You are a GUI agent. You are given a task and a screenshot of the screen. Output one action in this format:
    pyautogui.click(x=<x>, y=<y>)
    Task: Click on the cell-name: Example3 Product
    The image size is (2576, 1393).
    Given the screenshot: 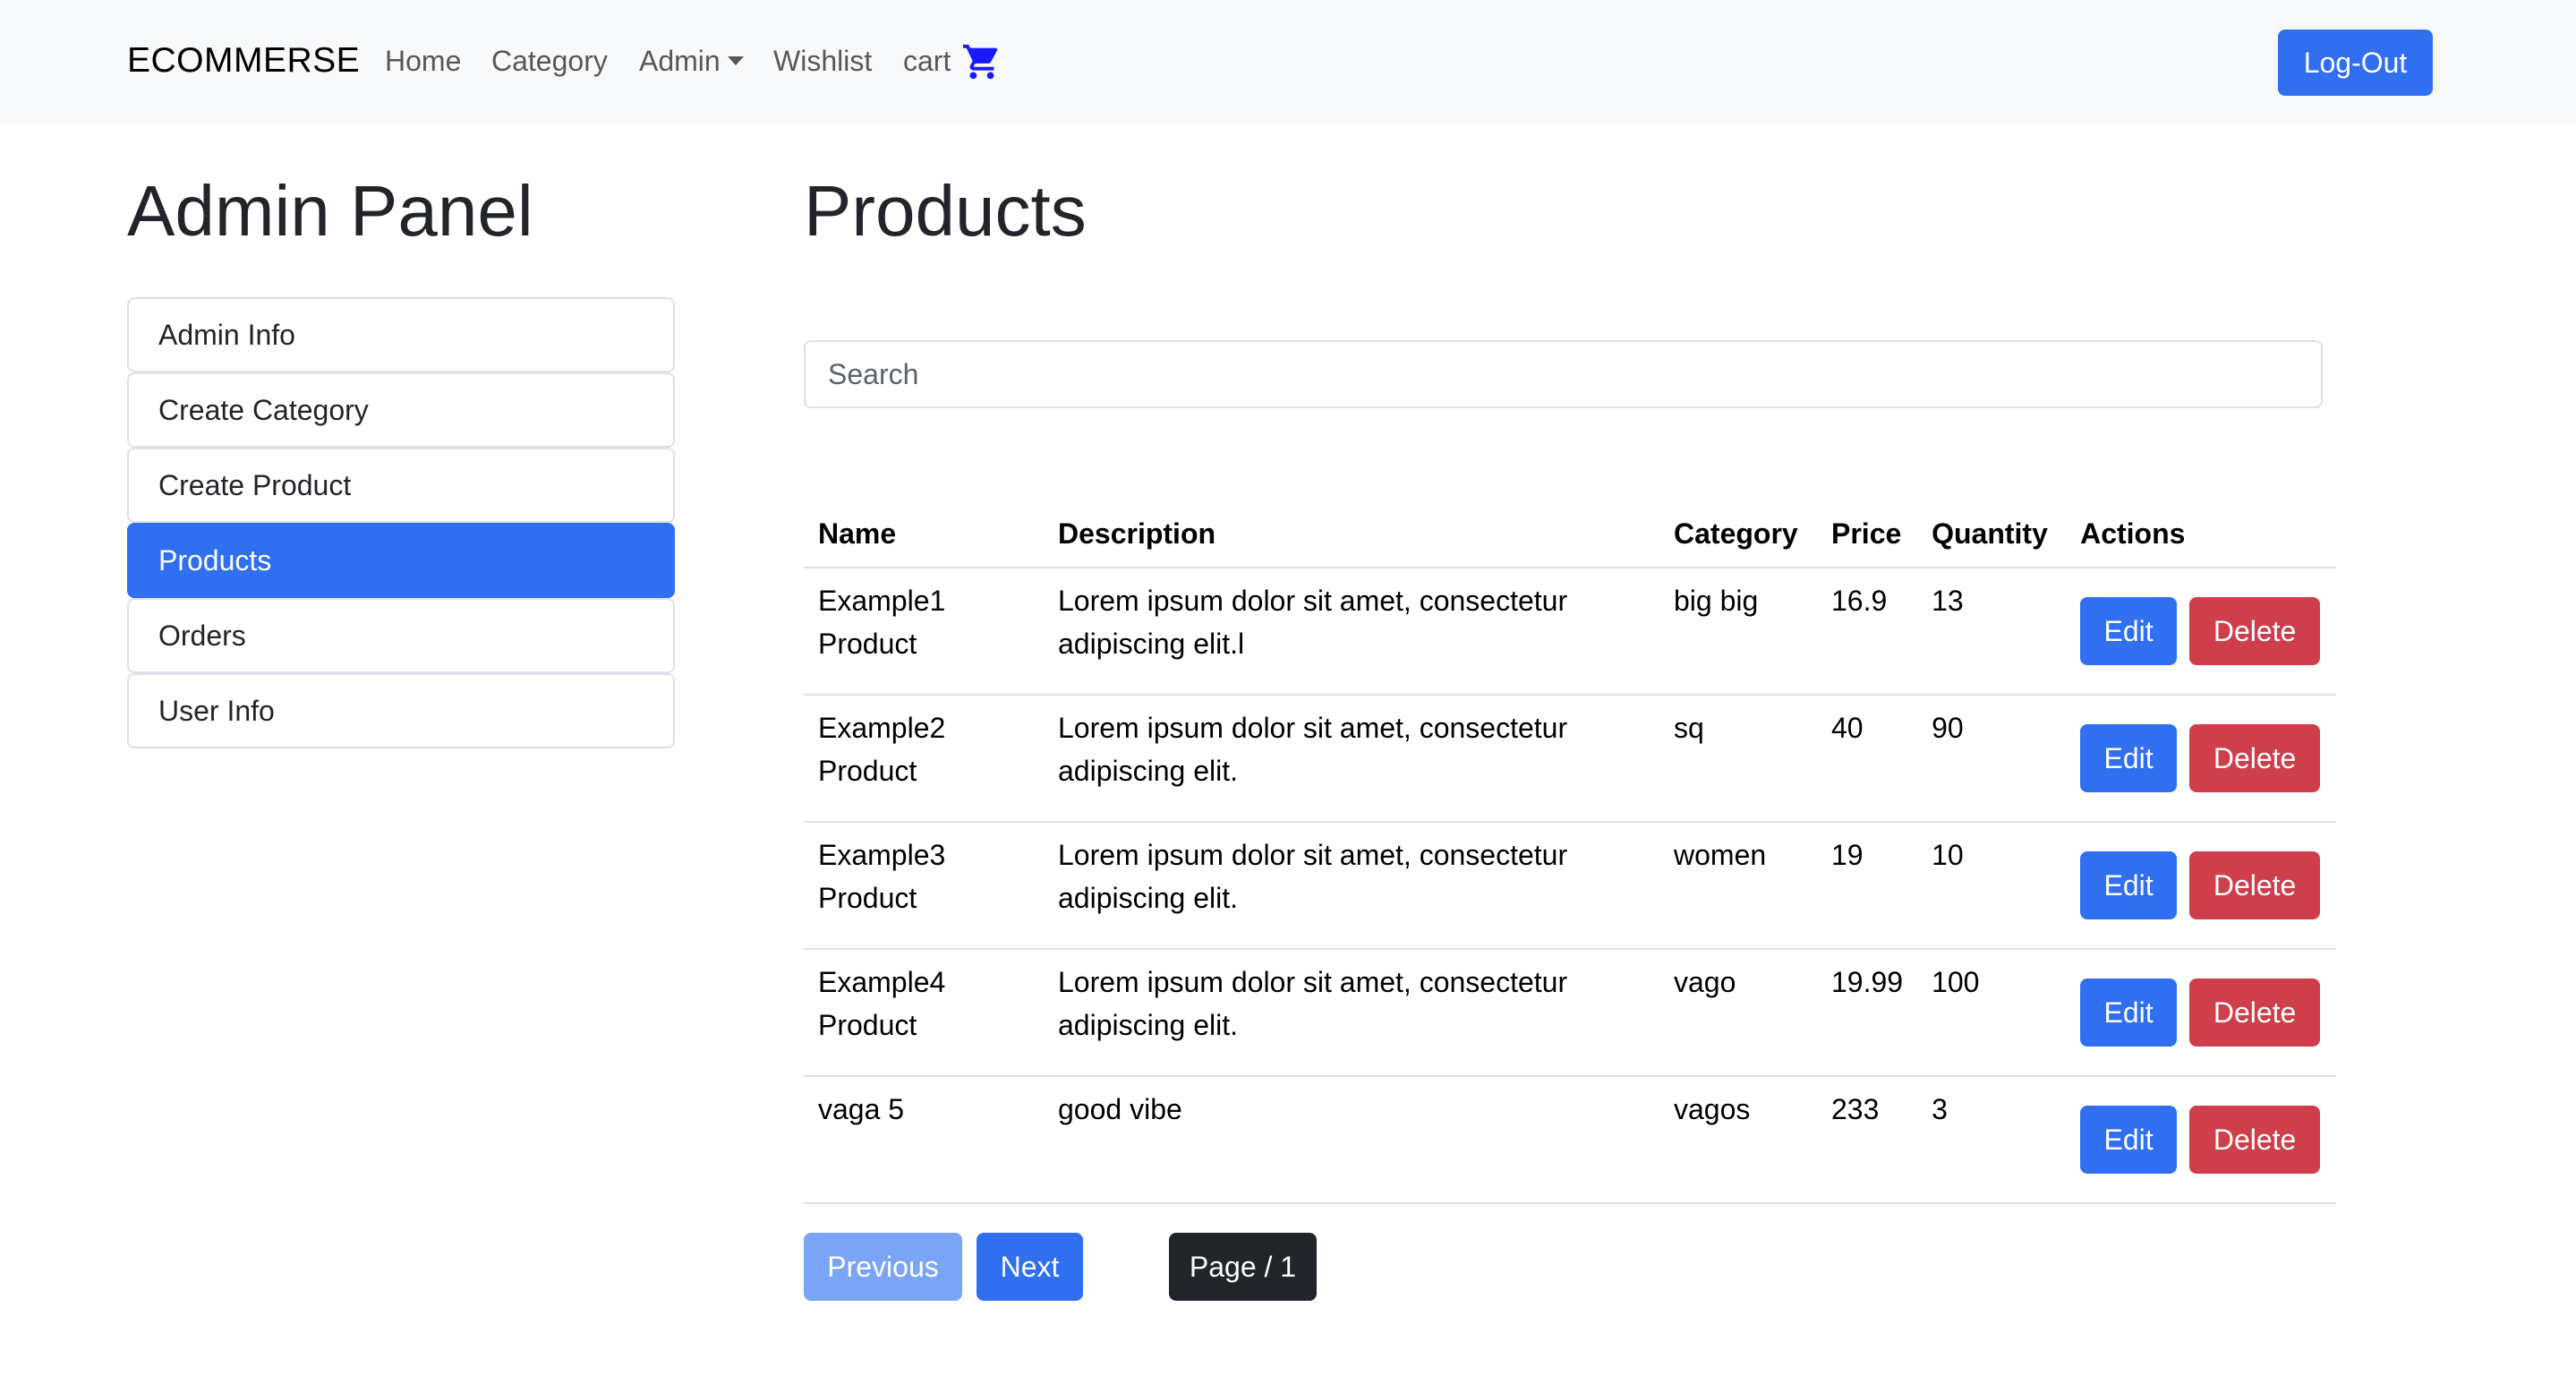 What is the action you would take?
    pyautogui.click(x=924, y=886)
    